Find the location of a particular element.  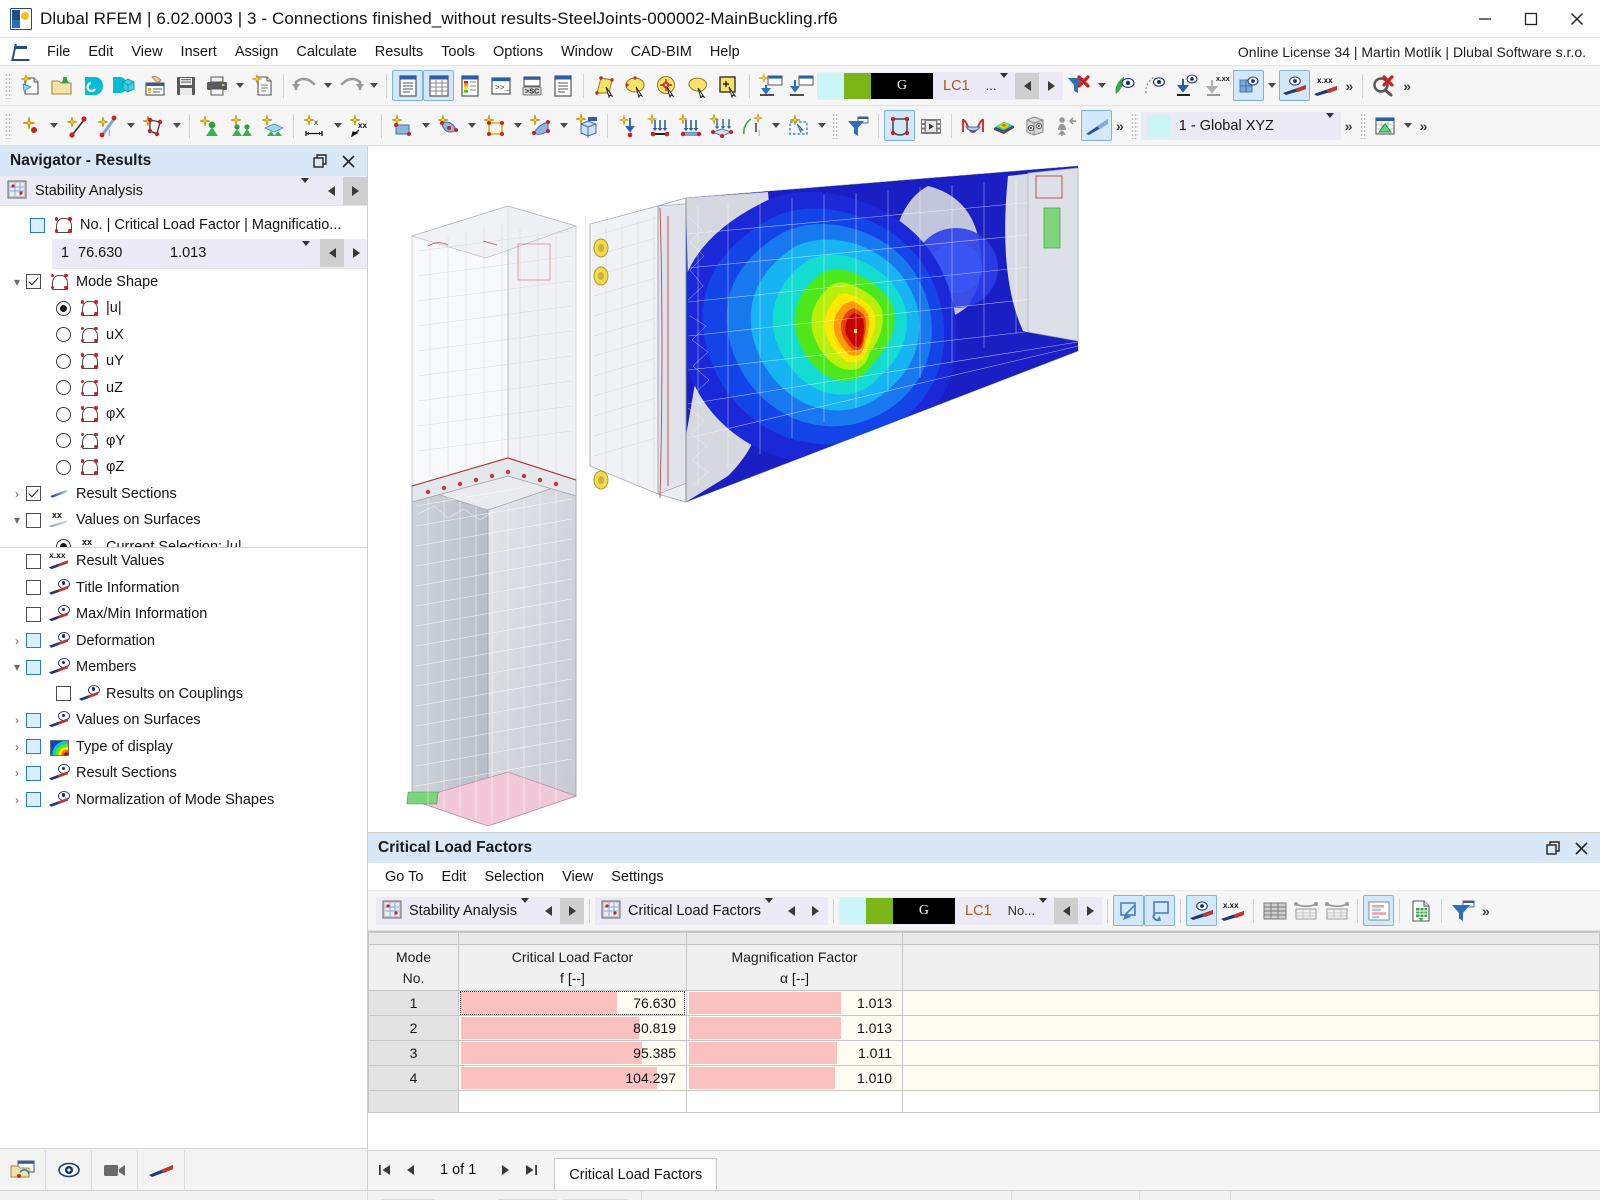

redo-icon is located at coordinates (350, 85).